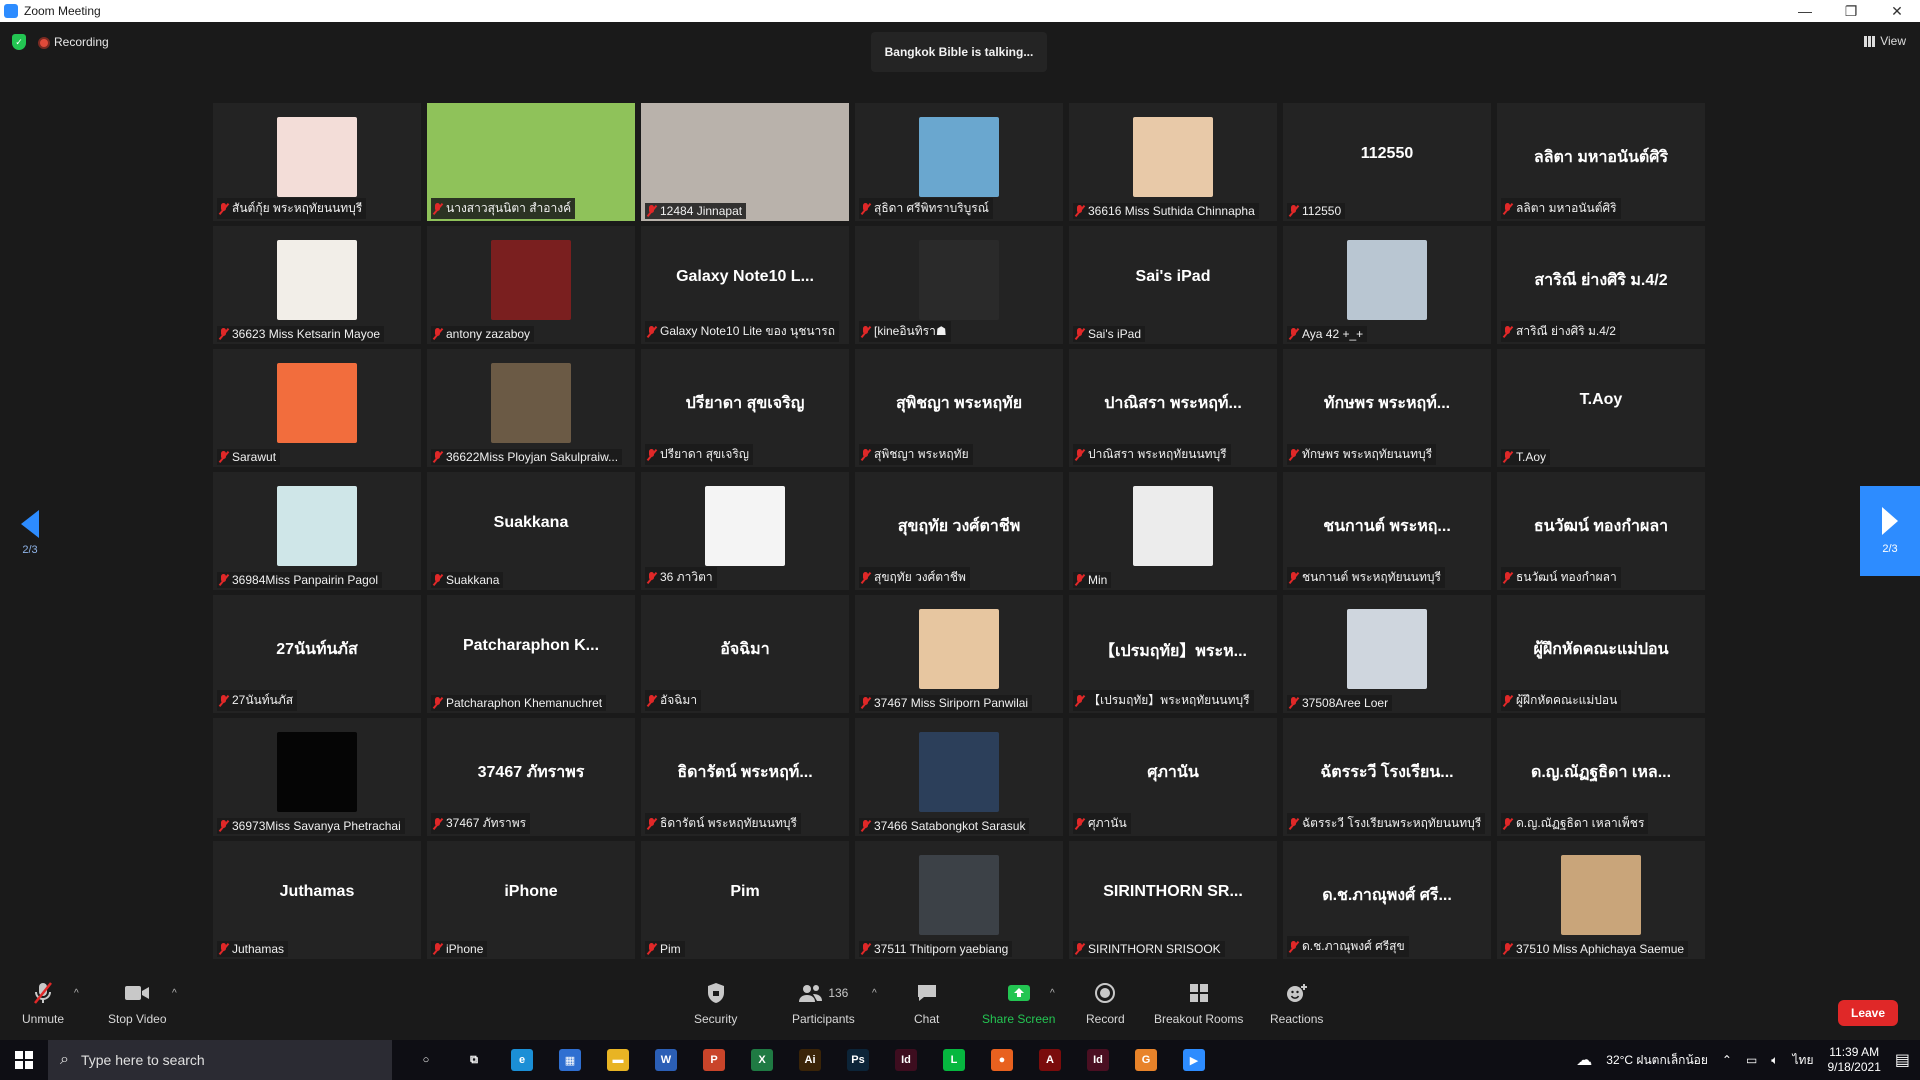  What do you see at coordinates (959, 285) in the screenshot?
I see `participant-tile: [kineอินทิรา☗` at bounding box center [959, 285].